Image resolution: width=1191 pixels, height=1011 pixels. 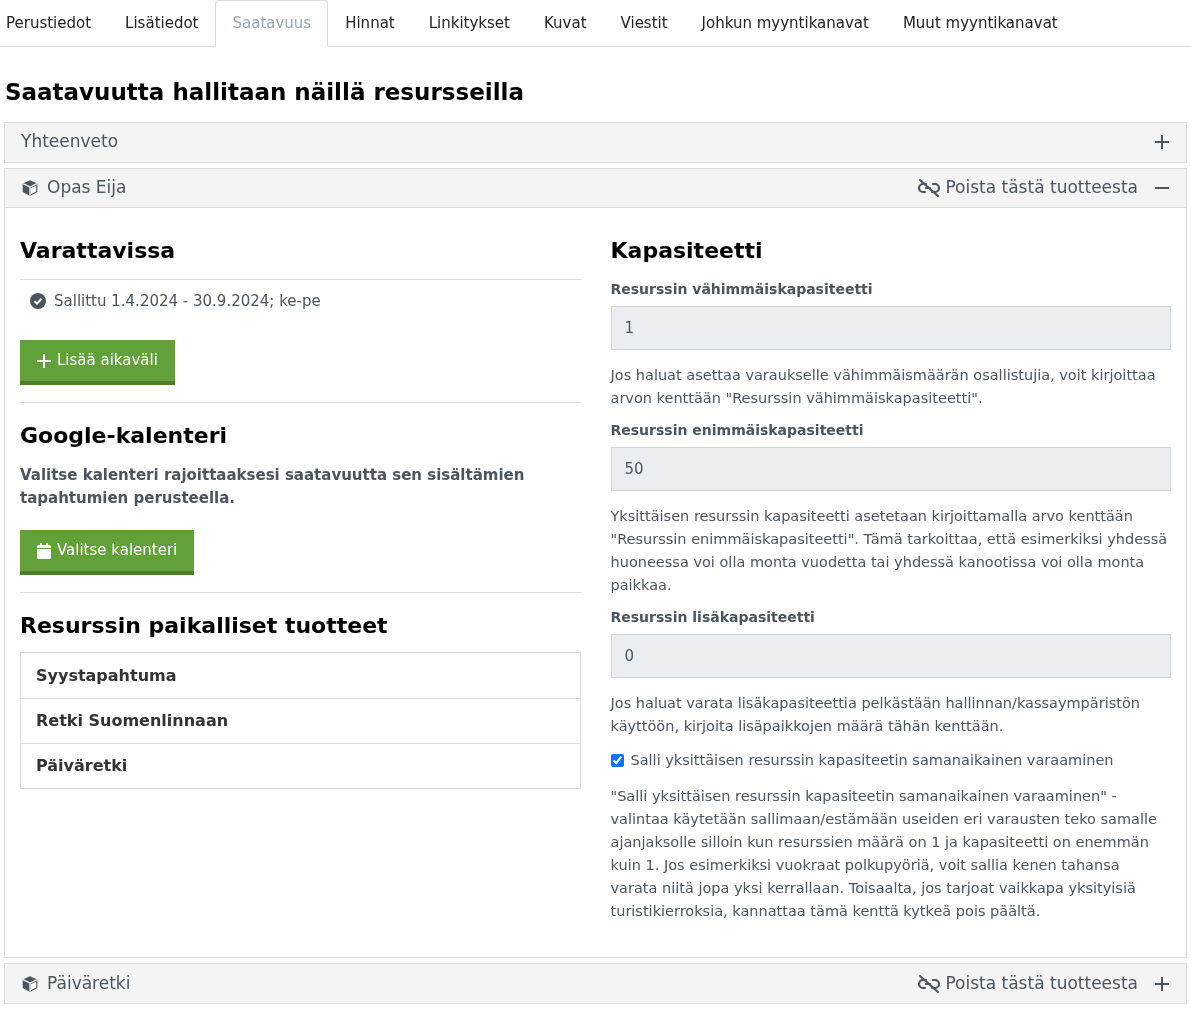 What do you see at coordinates (300, 720) in the screenshot?
I see `product-list-item: Retki Suomenlinnaan` at bounding box center [300, 720].